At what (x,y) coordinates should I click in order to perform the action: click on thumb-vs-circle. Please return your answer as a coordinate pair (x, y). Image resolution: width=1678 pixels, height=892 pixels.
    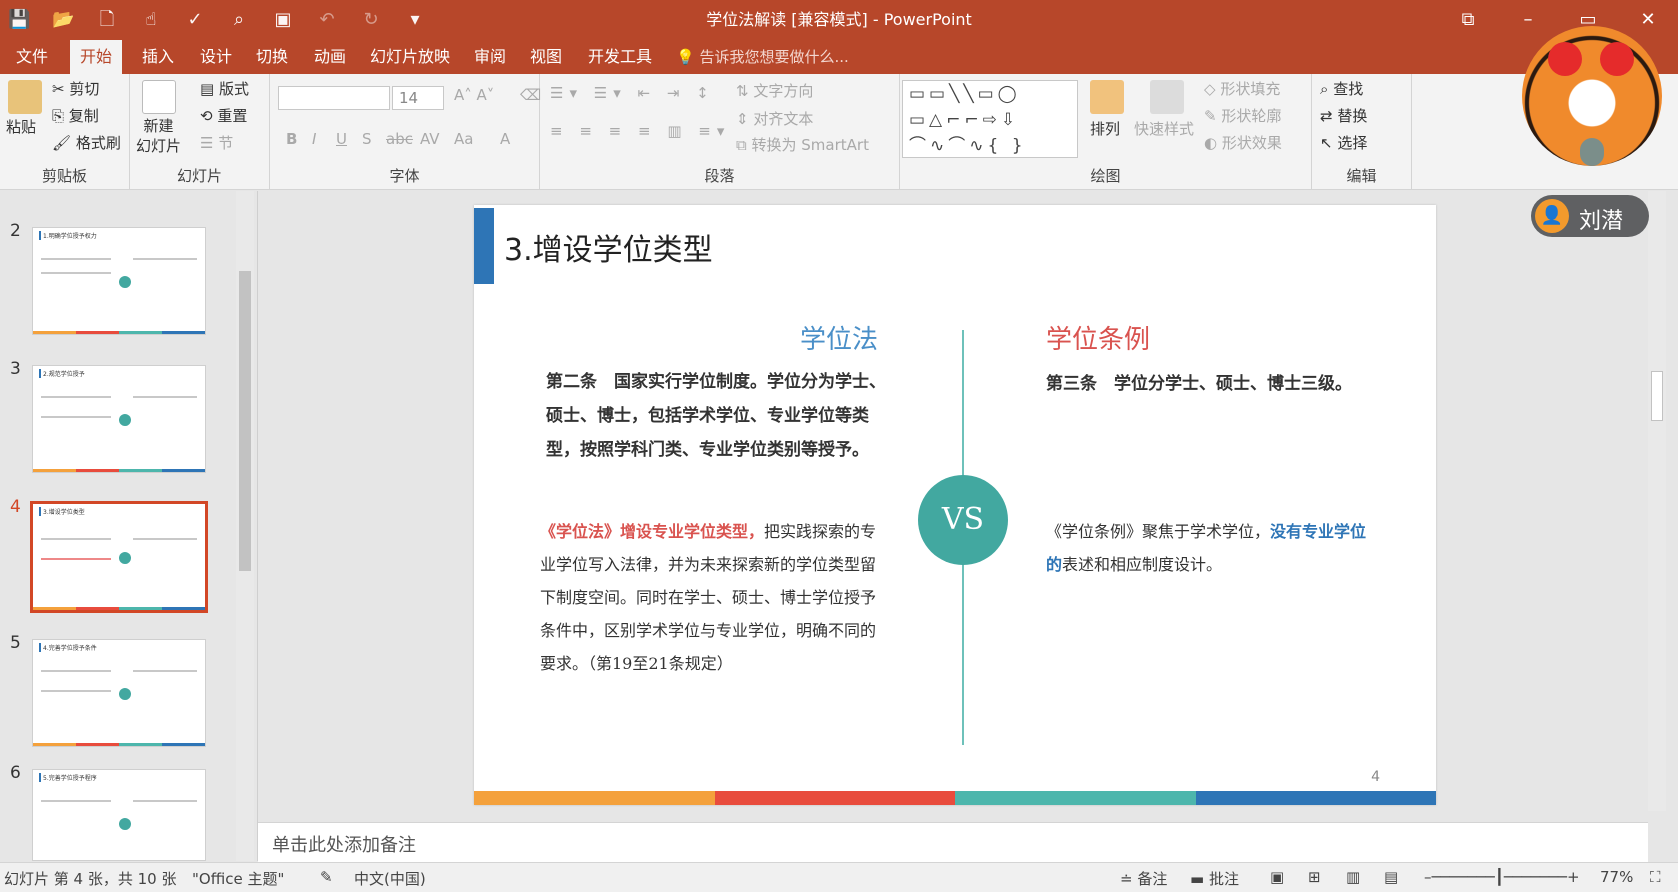
    Looking at the image, I should click on (125, 558).